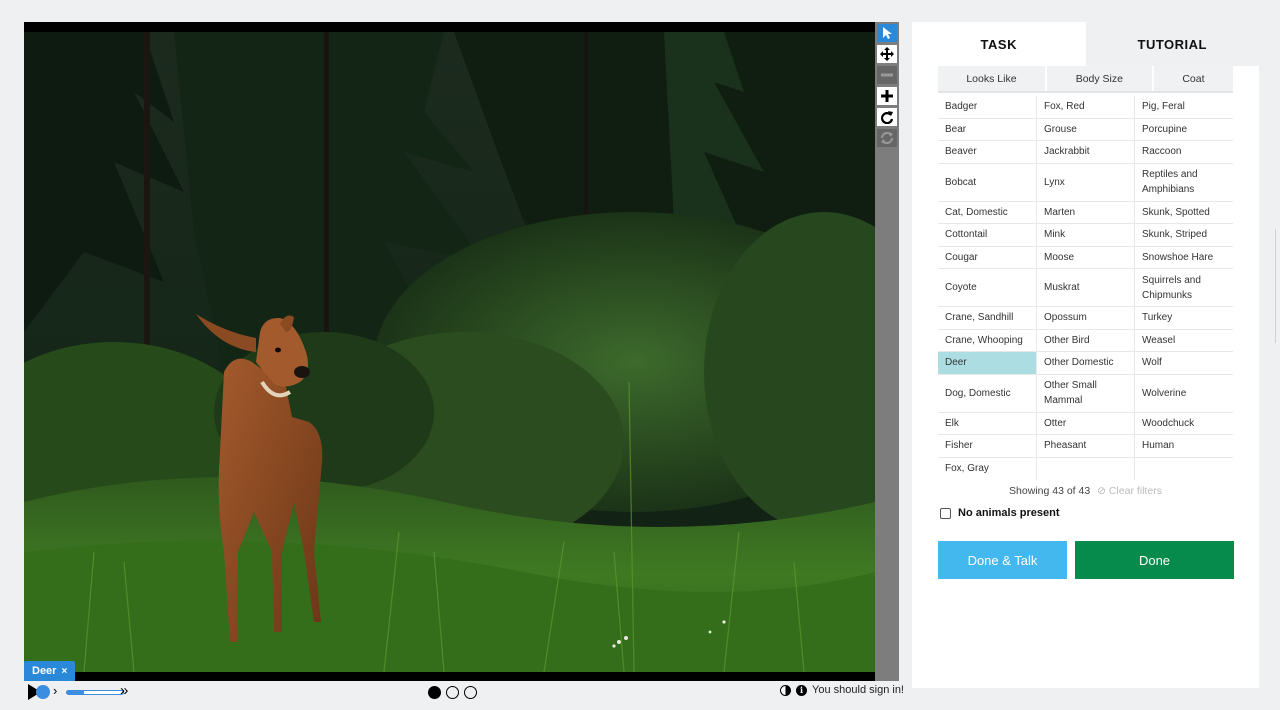 The height and width of the screenshot is (710, 1280). What do you see at coordinates (1085, 446) in the screenshot?
I see `species-choice: Pheasant` at bounding box center [1085, 446].